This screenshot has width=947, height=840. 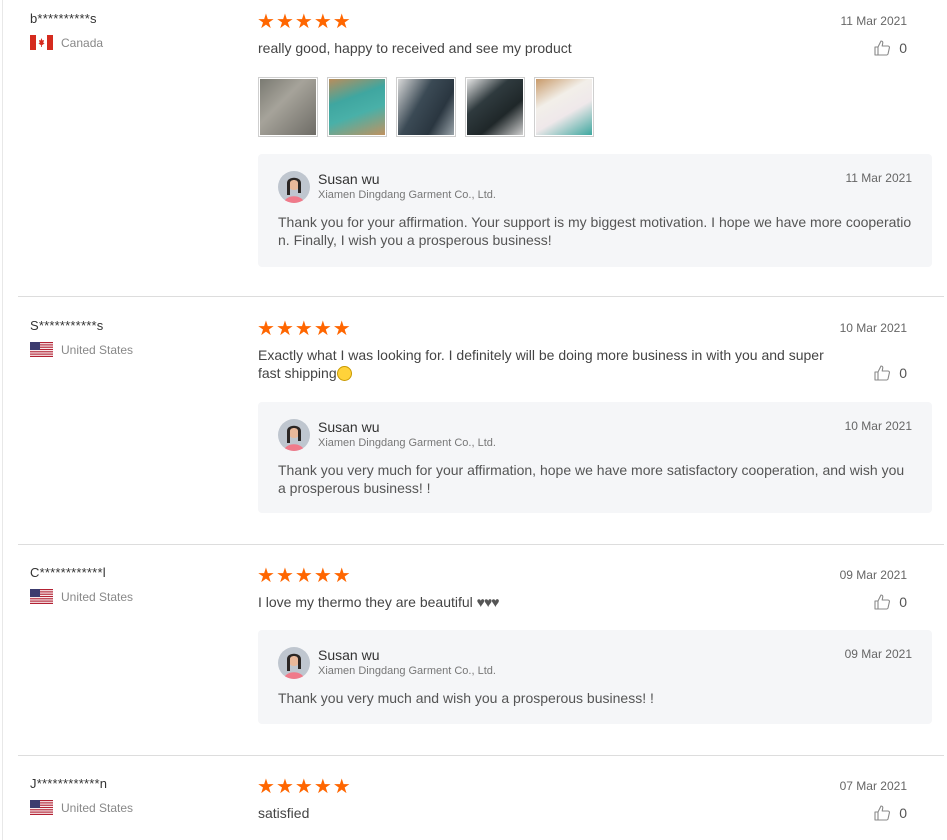 I want to click on reviewer-name: b**********s, so click(x=63, y=18).